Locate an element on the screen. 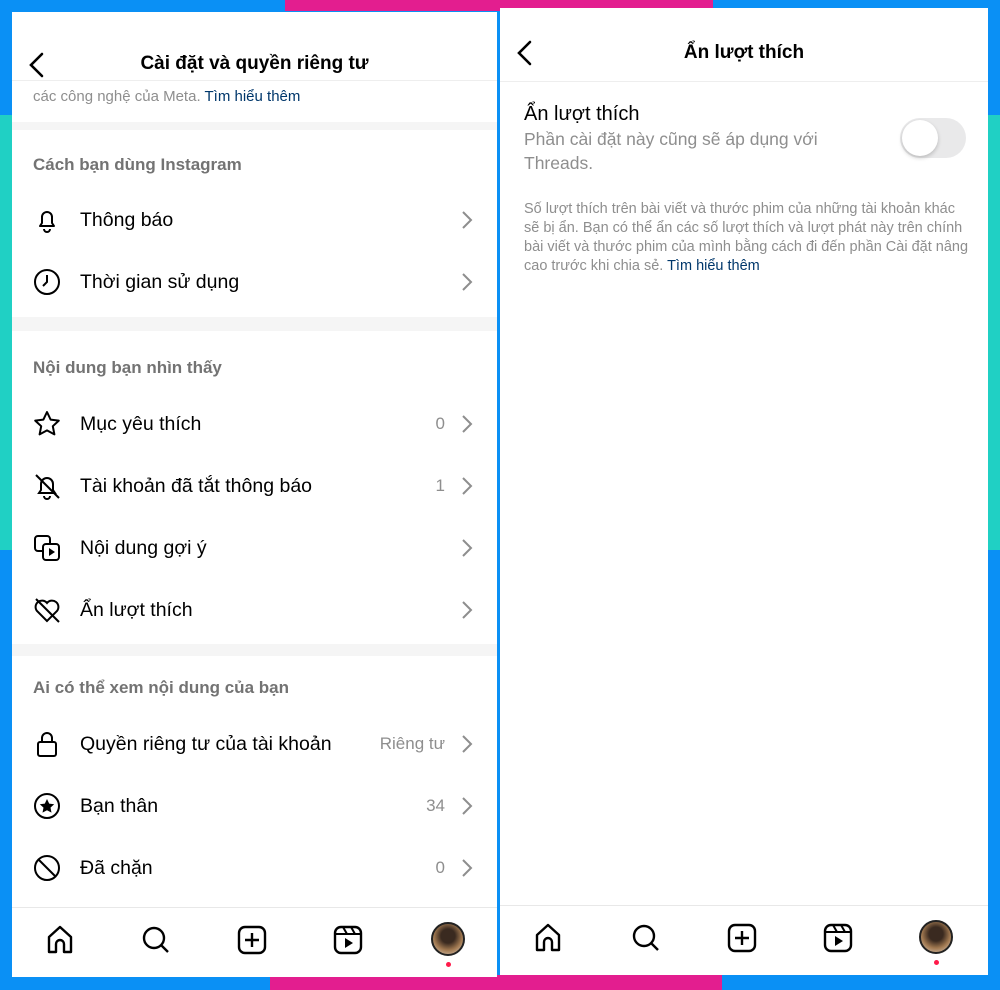 This screenshot has height=990, width=1000. settings-item: Thời gian sử dụng is located at coordinates (254, 282).